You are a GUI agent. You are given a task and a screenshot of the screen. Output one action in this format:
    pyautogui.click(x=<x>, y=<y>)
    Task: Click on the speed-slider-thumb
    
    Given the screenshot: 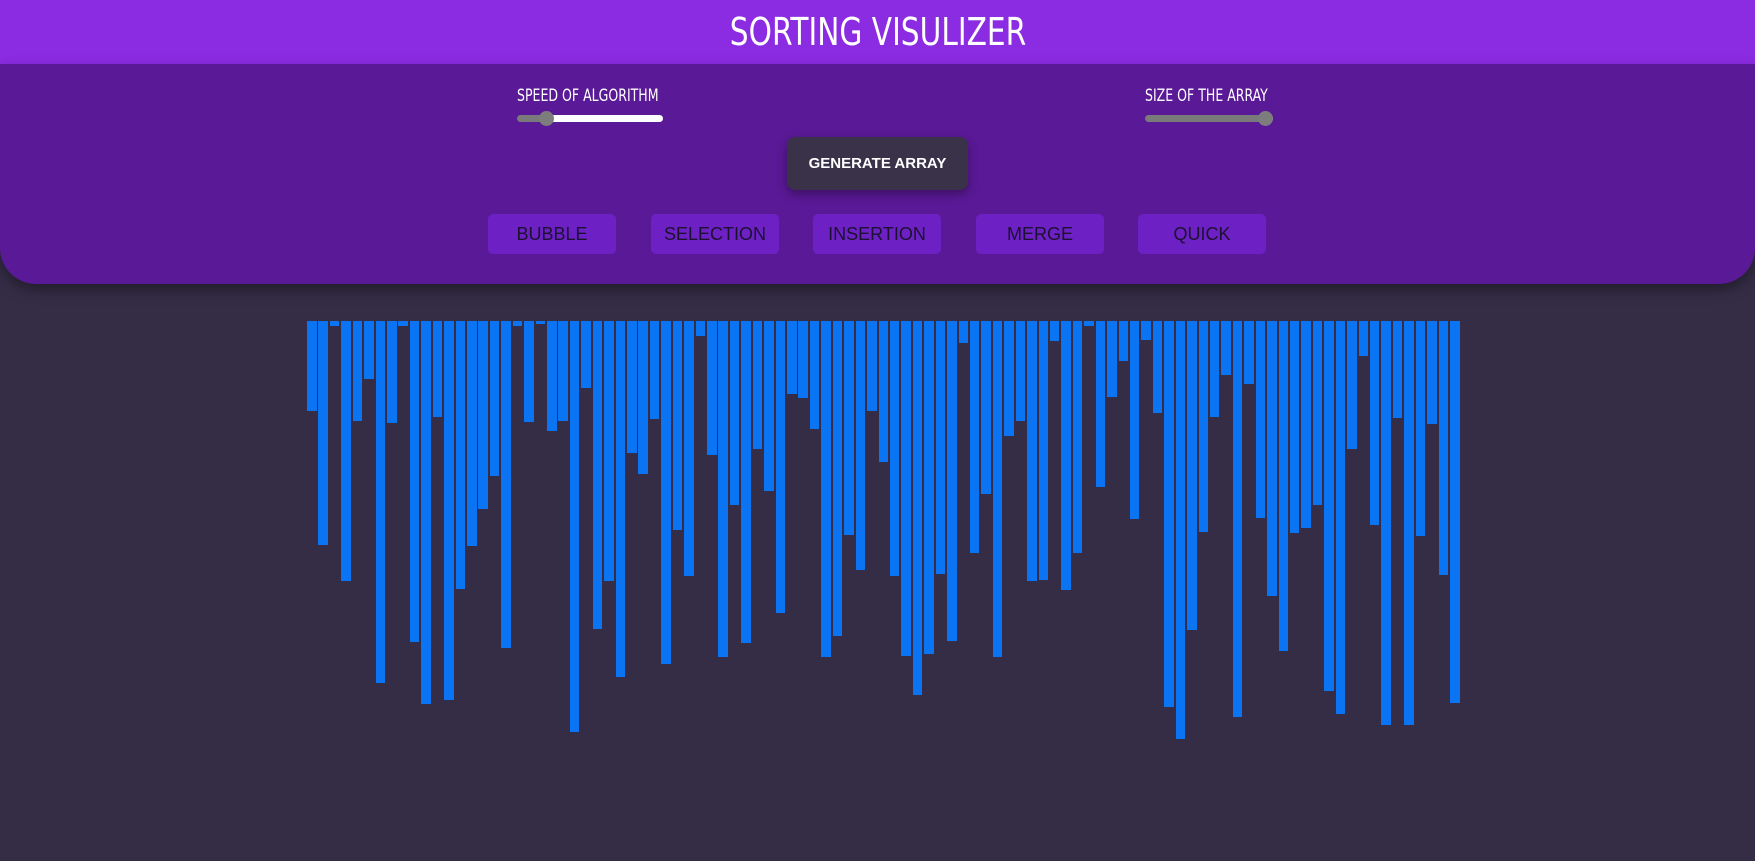 What is the action you would take?
    pyautogui.click(x=547, y=118)
    